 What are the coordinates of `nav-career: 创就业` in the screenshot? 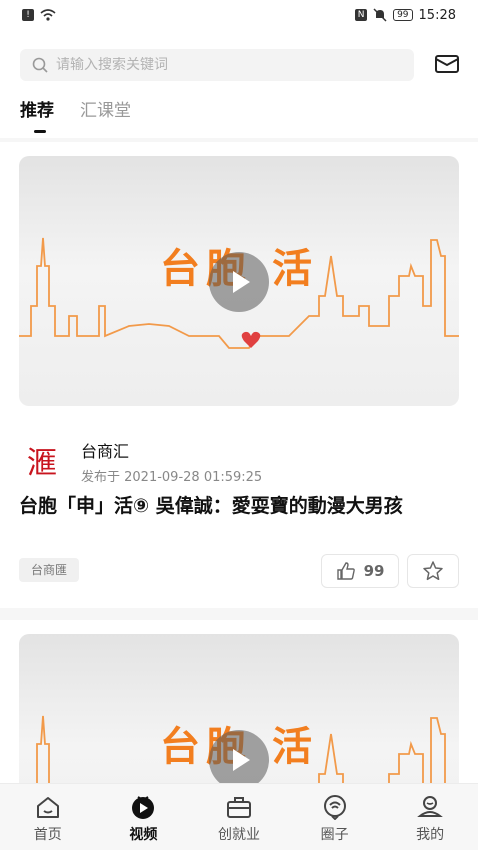 It's located at (239, 817).